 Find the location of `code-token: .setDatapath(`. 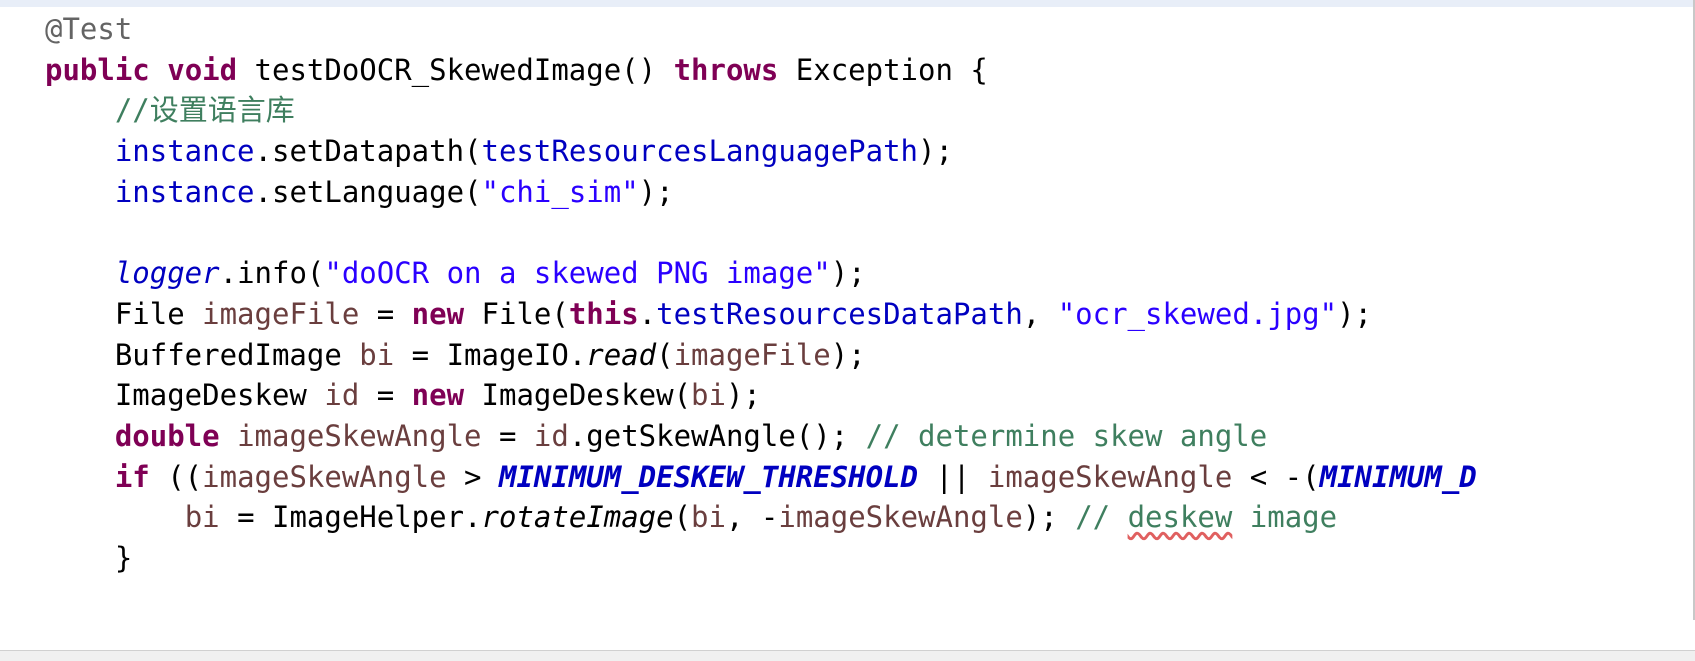

code-token: .setDatapath( is located at coordinates (368, 151).